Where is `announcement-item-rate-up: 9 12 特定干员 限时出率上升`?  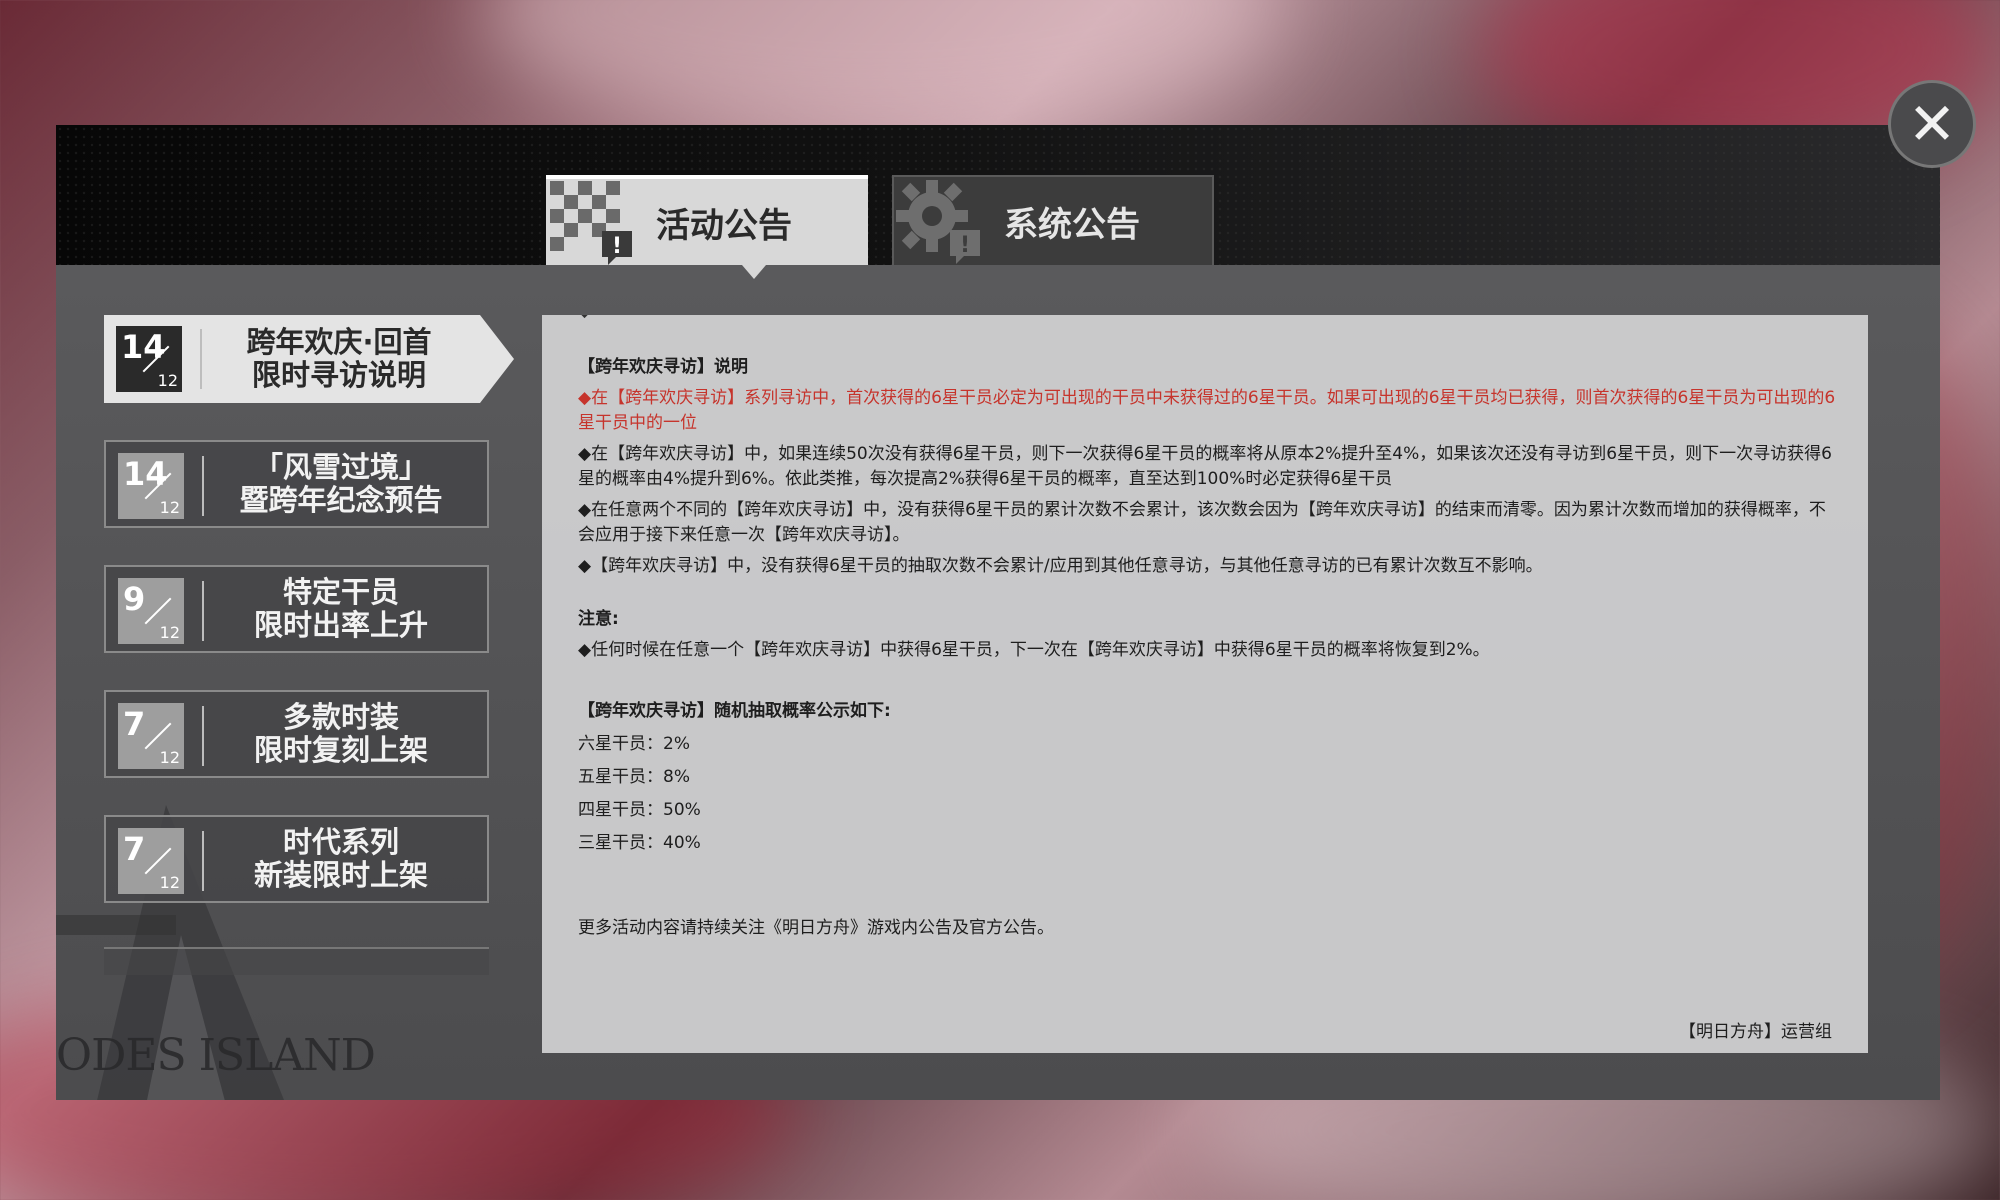
announcement-item-rate-up: 9 12 特定干员 限时出率上升 is located at coordinates (296, 609).